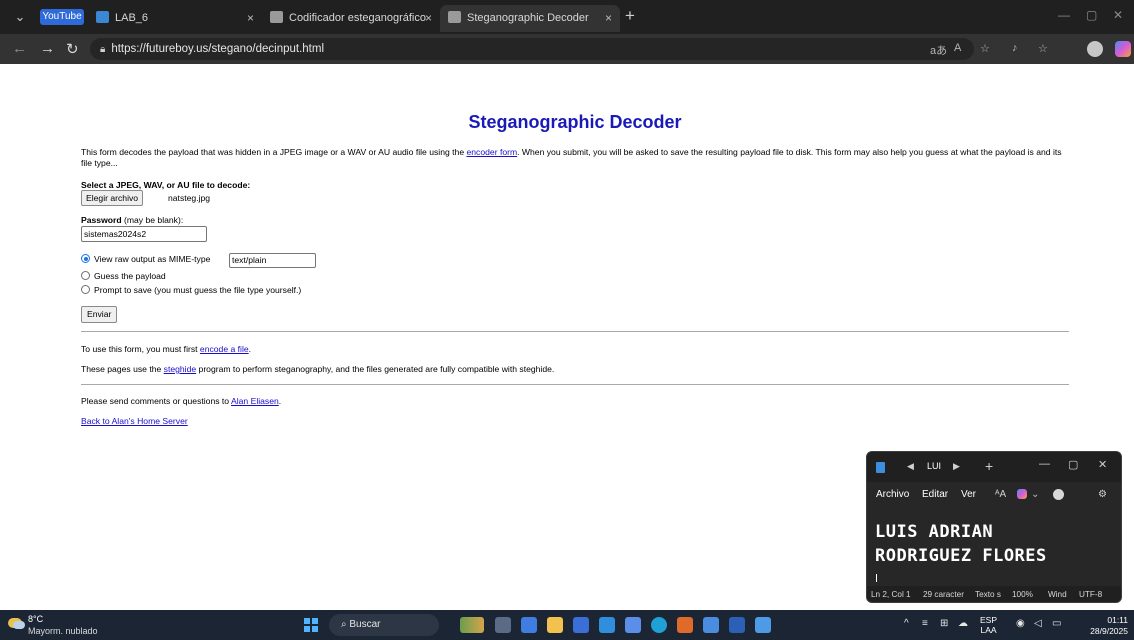 This screenshot has height=640, width=1134. I want to click on radio-selected-icon, so click(85, 258).